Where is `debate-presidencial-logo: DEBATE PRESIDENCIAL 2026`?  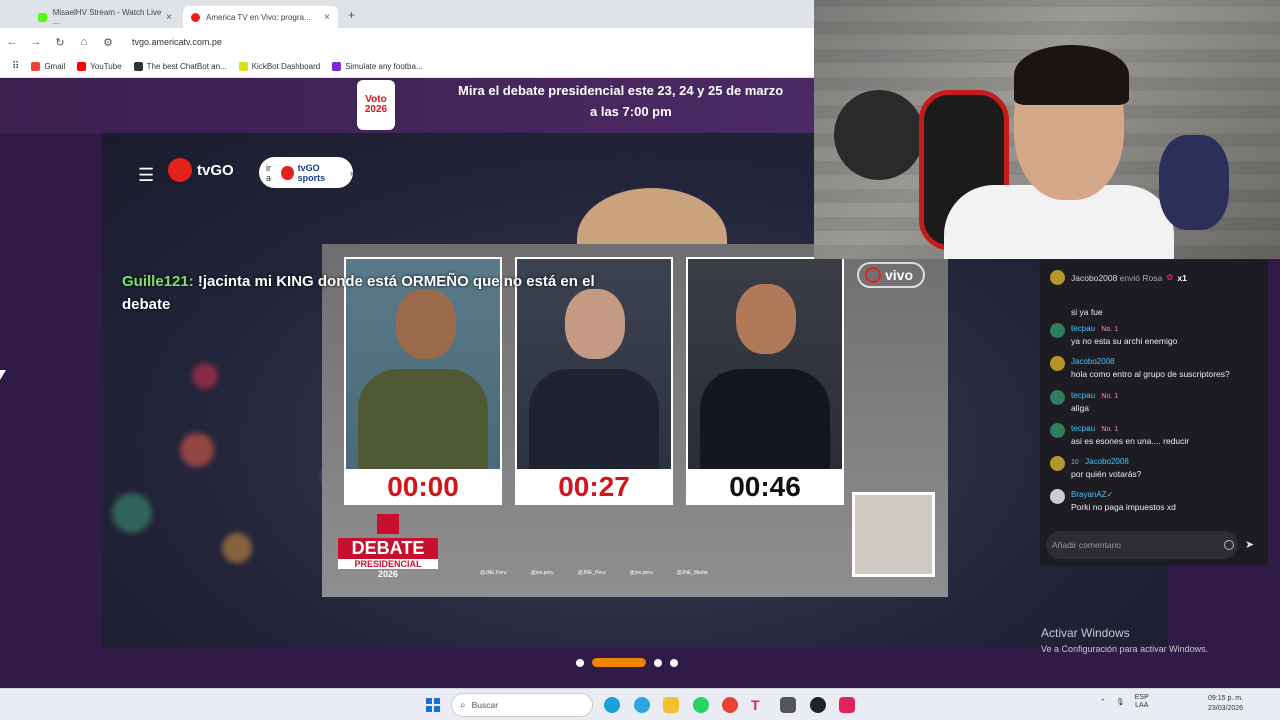 debate-presidencial-logo: DEBATE PRESIDENCIAL 2026 is located at coordinates (388, 549).